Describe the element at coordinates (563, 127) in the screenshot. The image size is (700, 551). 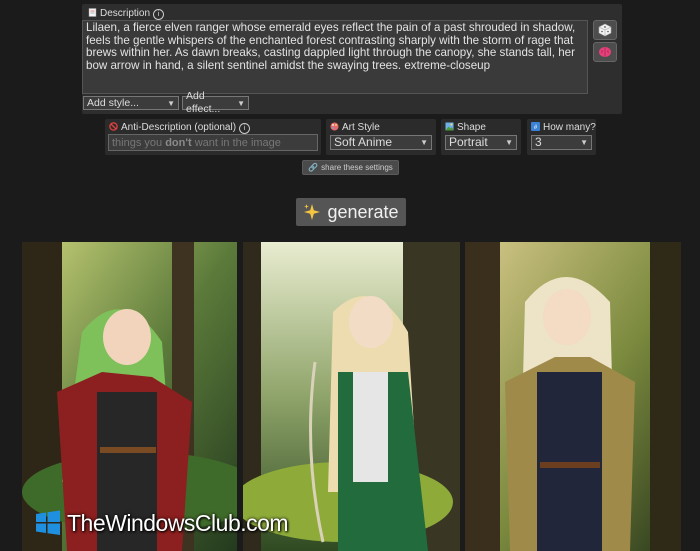
I see `count-label: # How many?` at that location.